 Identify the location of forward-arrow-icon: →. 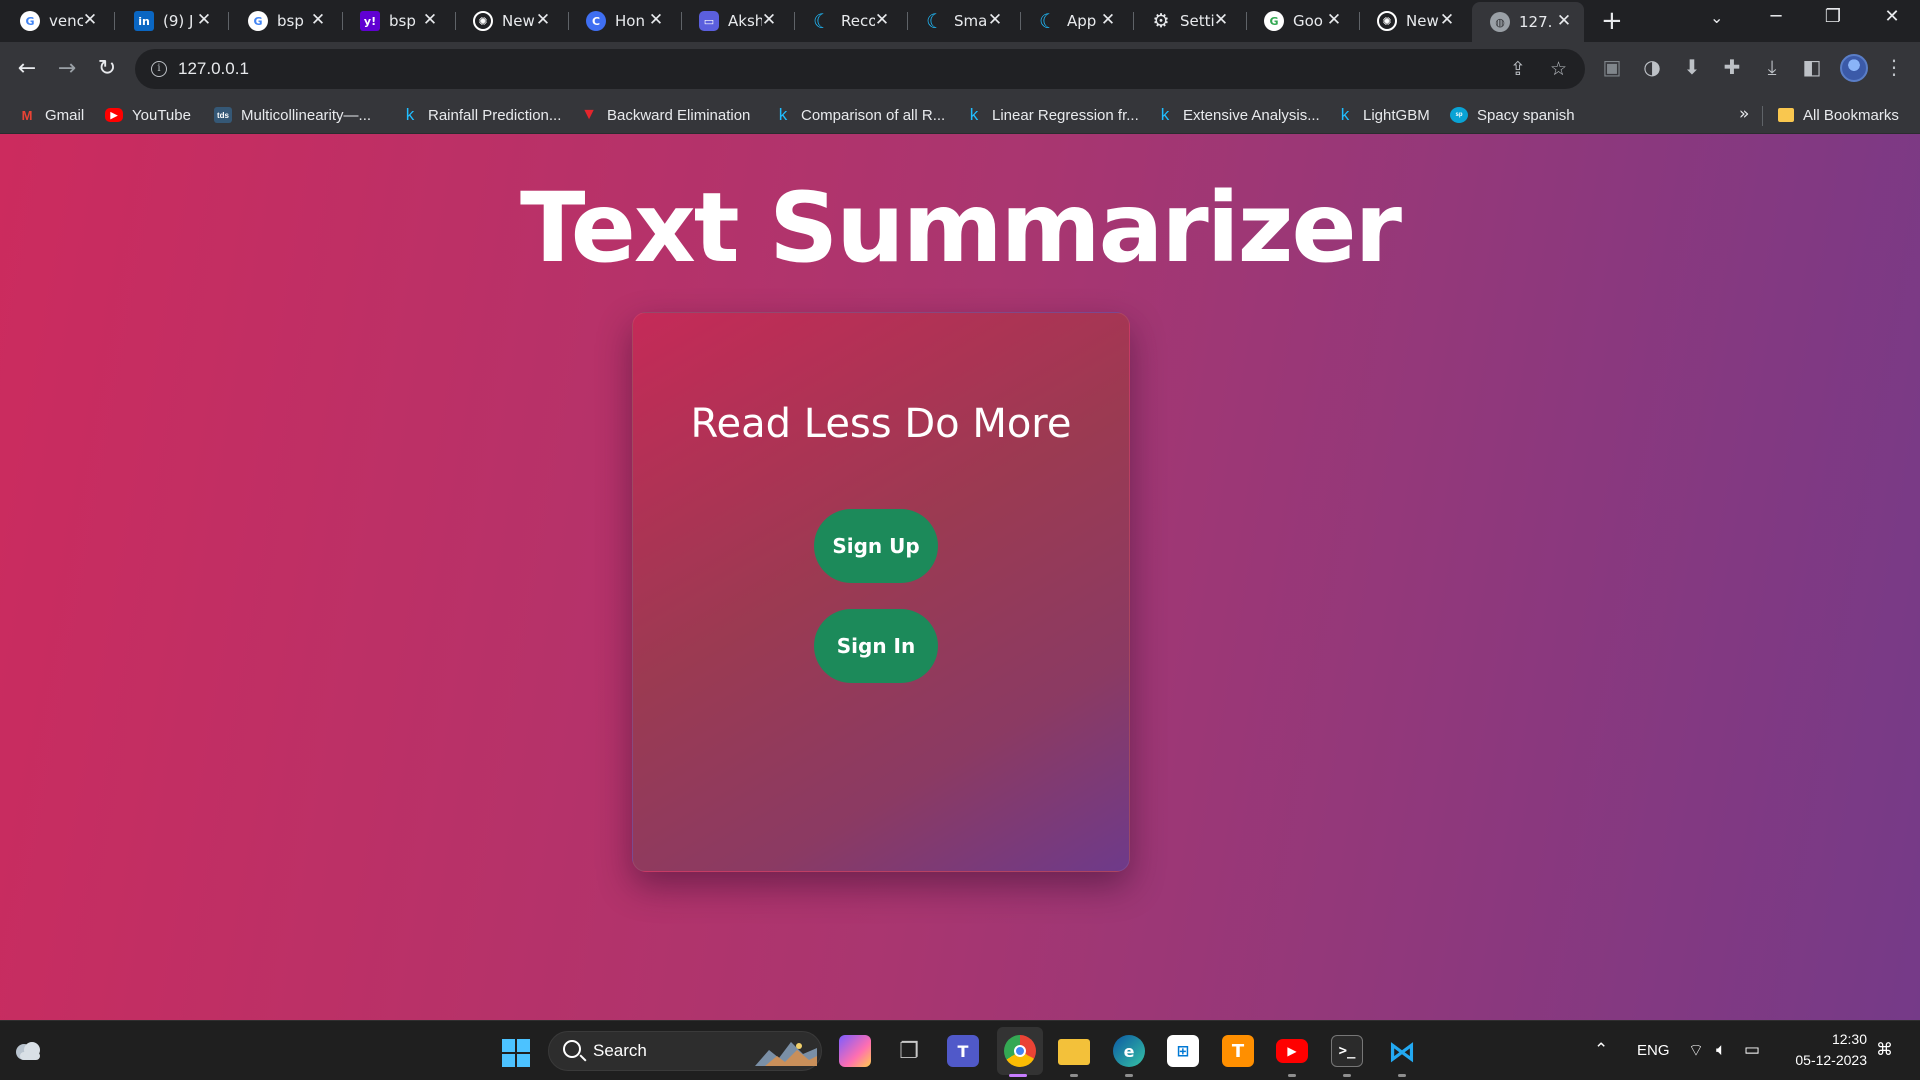
(67, 69).